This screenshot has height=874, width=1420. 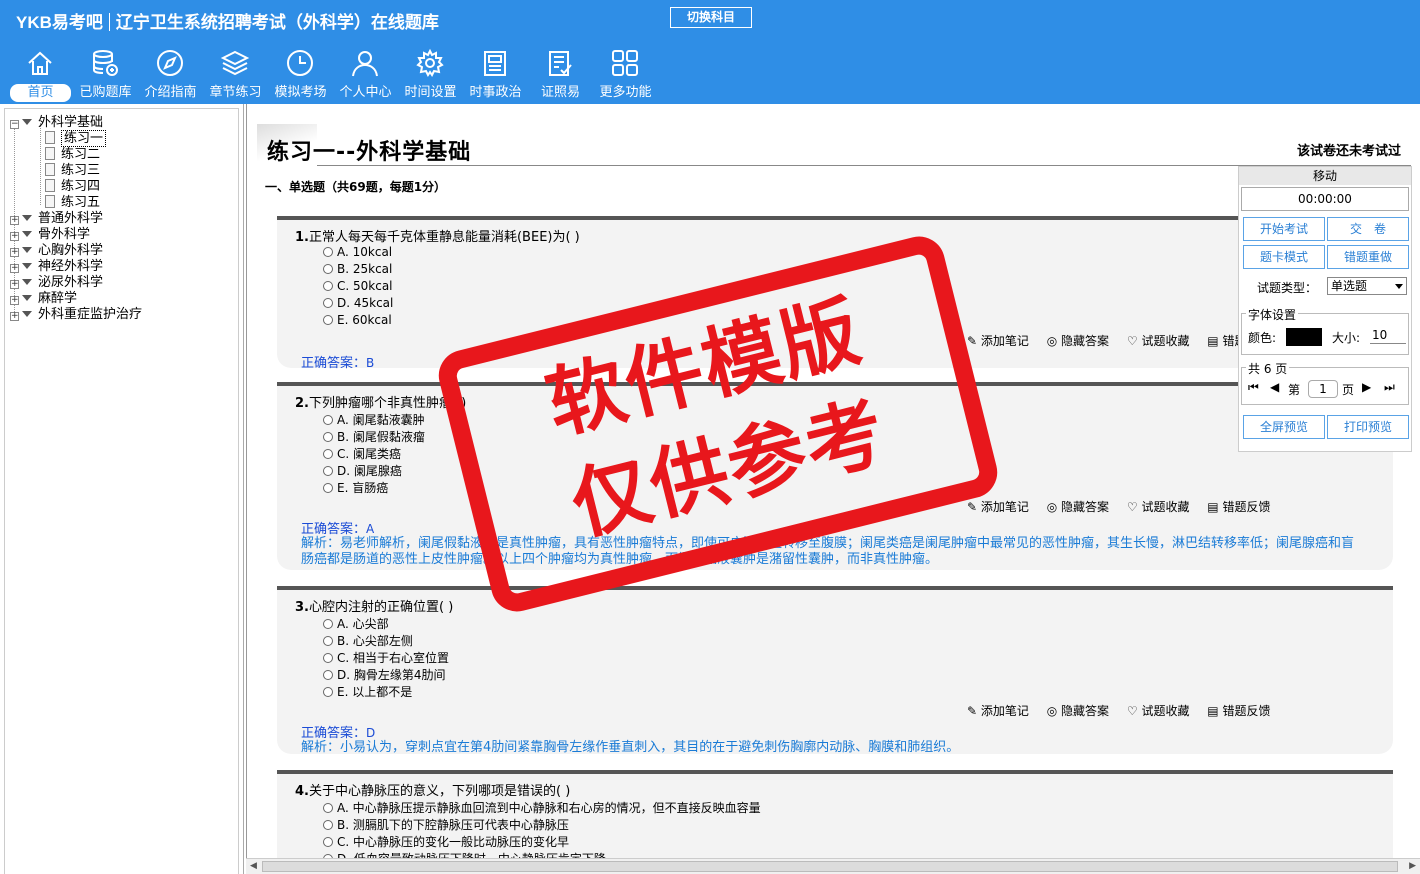 I want to click on tree-group: + 普通外科学, so click(x=56, y=219).